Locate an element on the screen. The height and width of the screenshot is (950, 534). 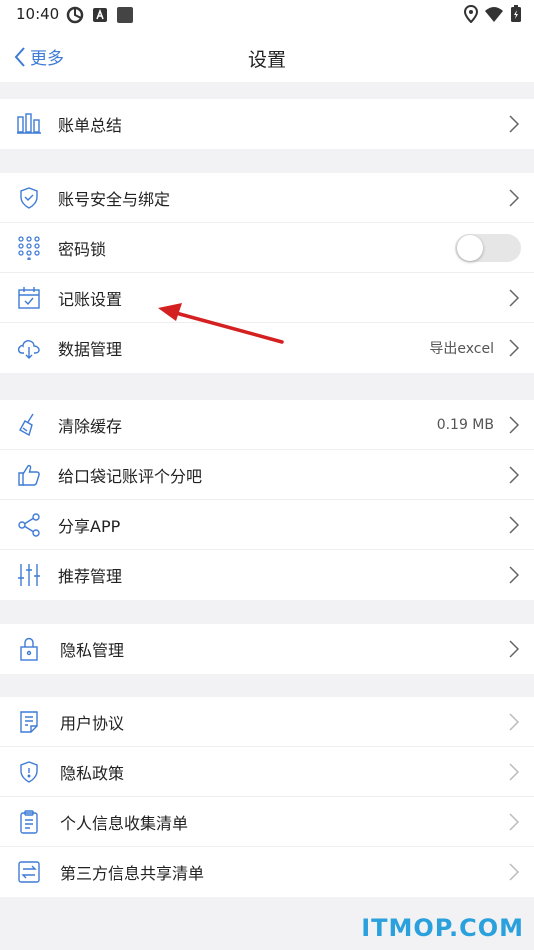
row-label: 给口袋记账评个分吧 is located at coordinates (130, 476).